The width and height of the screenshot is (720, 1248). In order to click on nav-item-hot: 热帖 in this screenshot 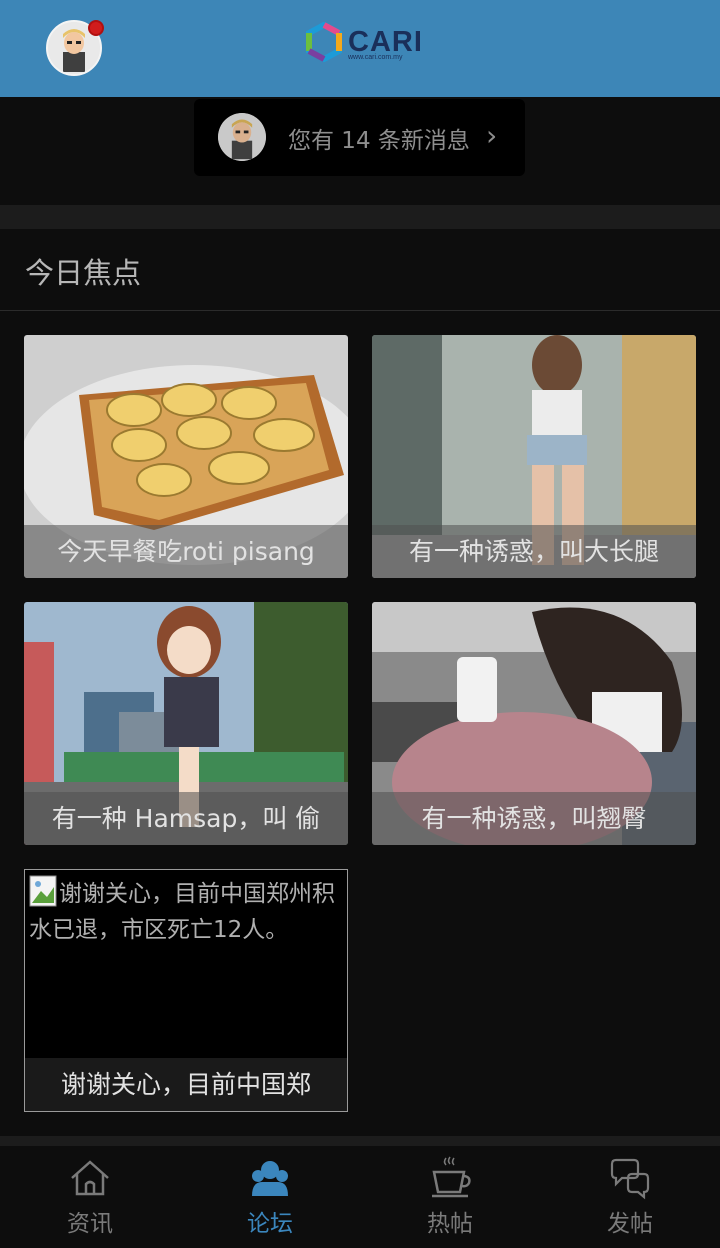, I will do `click(450, 1197)`.